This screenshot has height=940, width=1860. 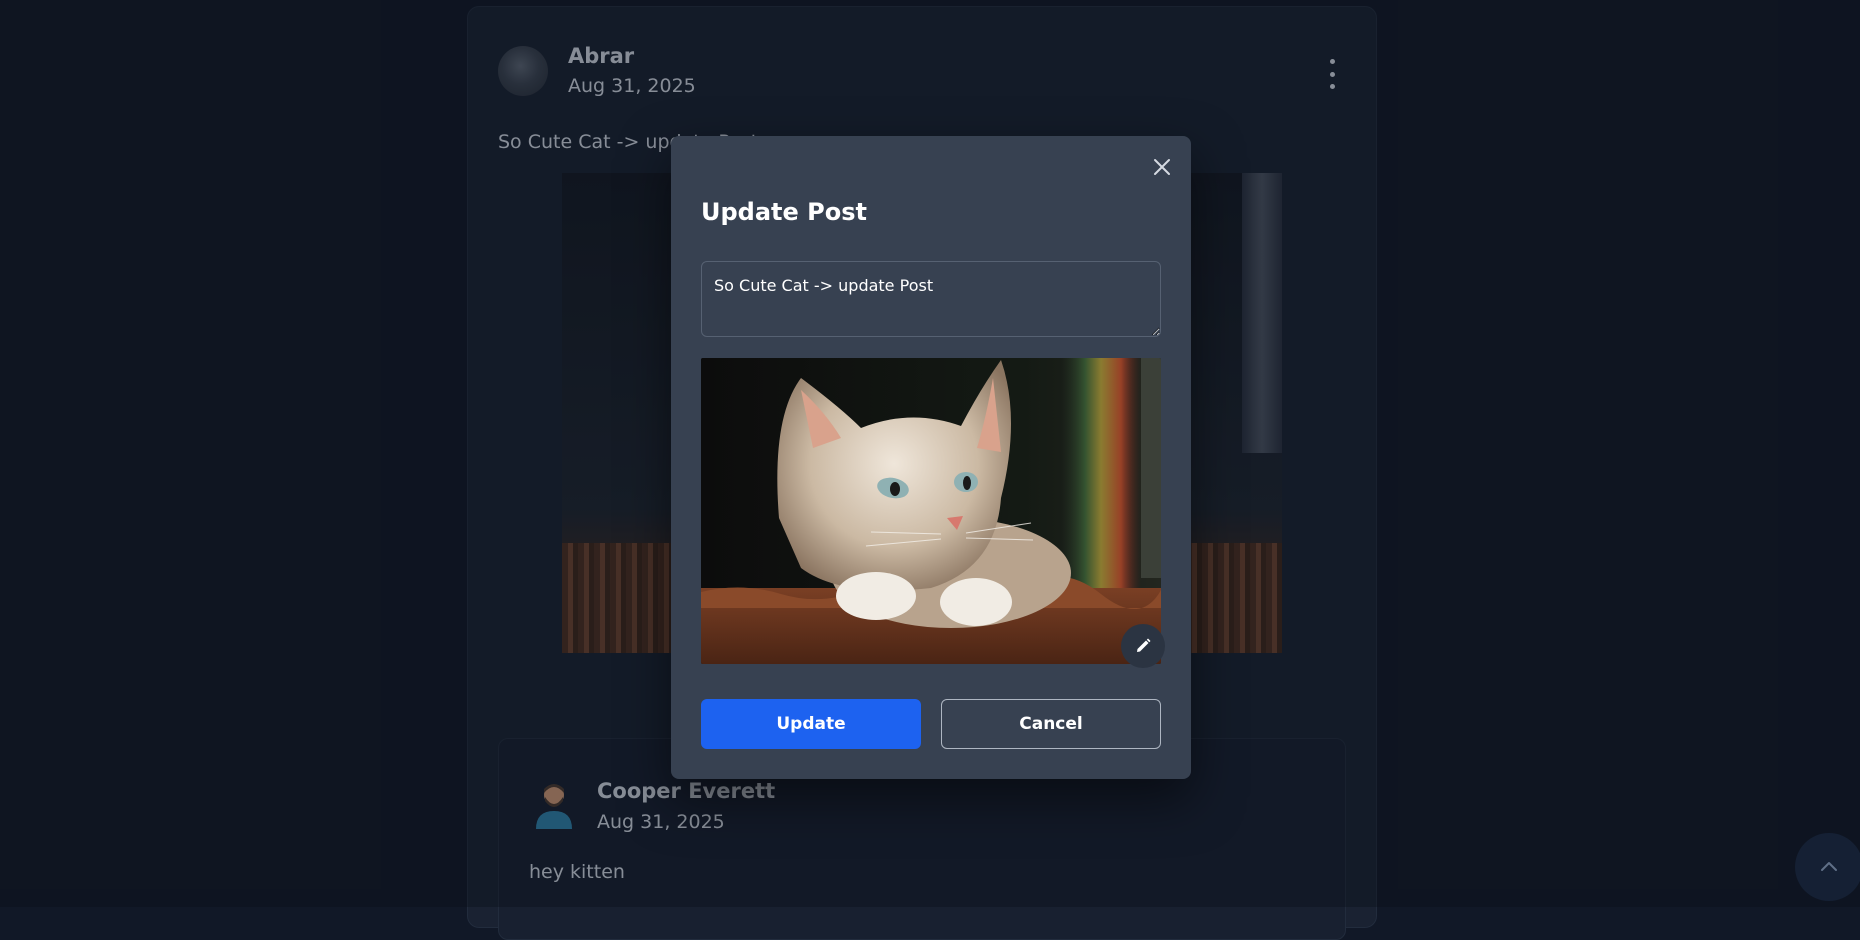 I want to click on close-icon, so click(x=1162, y=167).